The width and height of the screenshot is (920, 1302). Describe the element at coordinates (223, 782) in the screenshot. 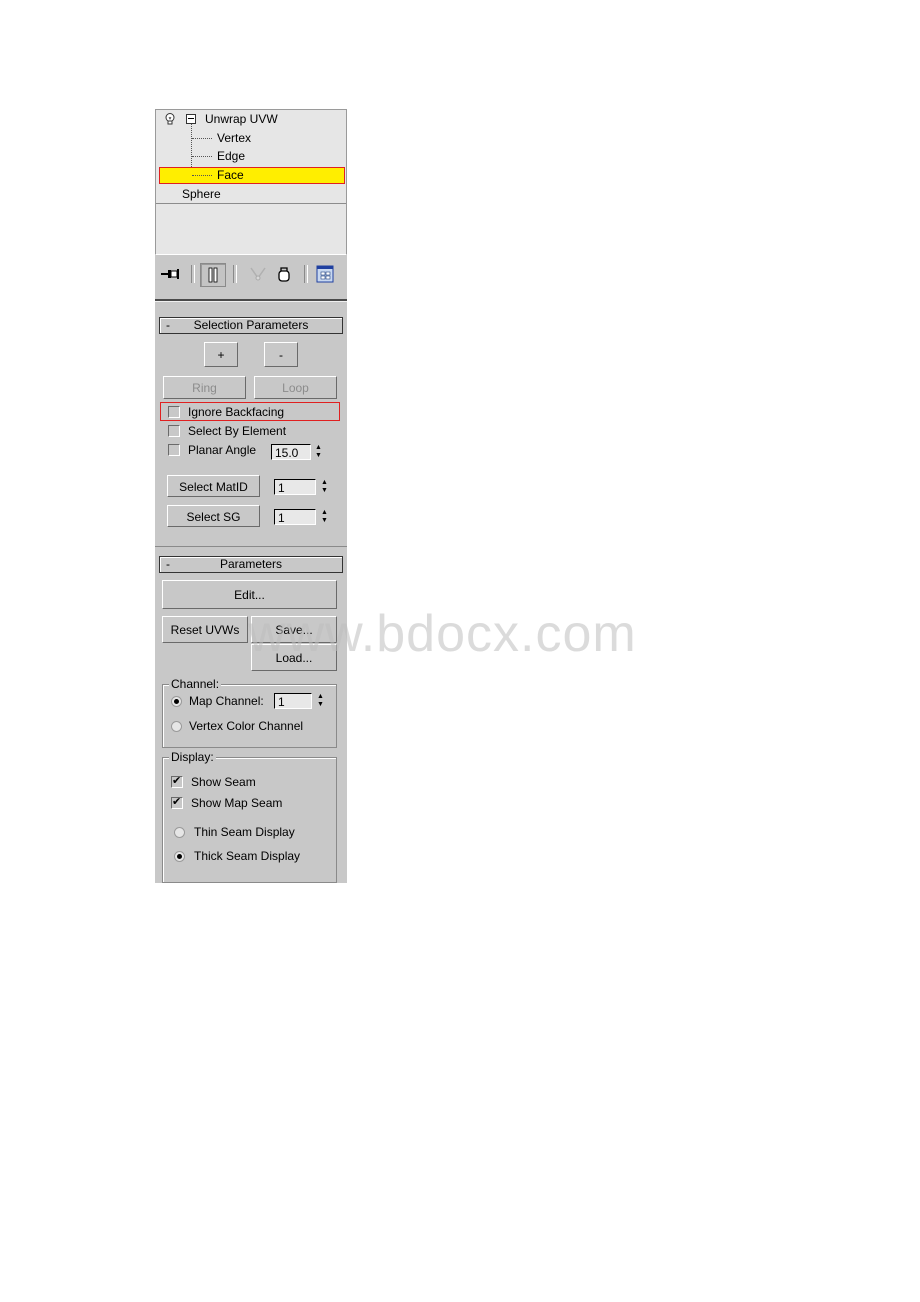

I see `show-seam-label: Show Seam` at that location.